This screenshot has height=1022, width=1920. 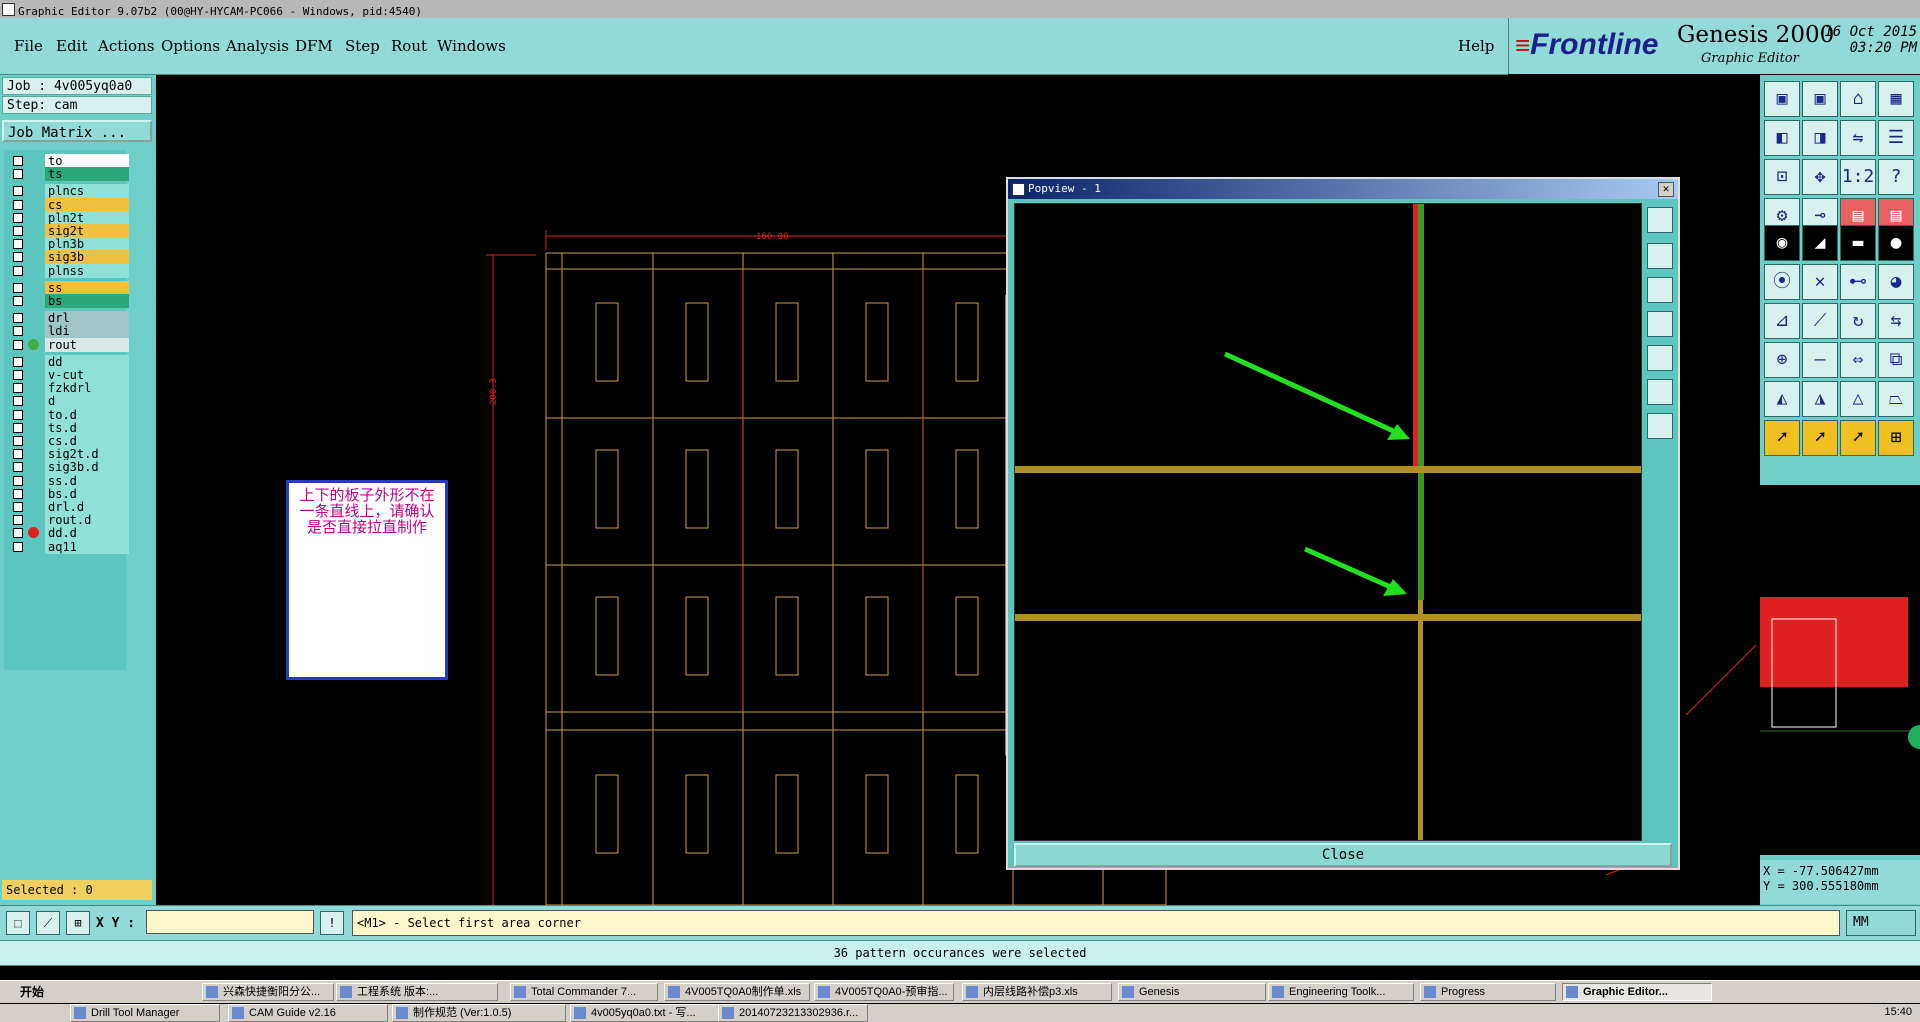 What do you see at coordinates (1858, 321) in the screenshot?
I see `rotate-icon: ↻` at bounding box center [1858, 321].